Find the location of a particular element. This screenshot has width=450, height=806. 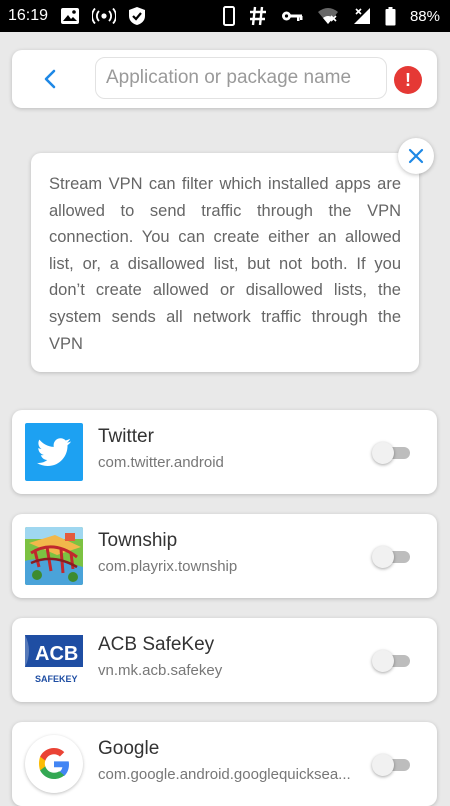

shield-check-icon is located at coordinates (137, 16).